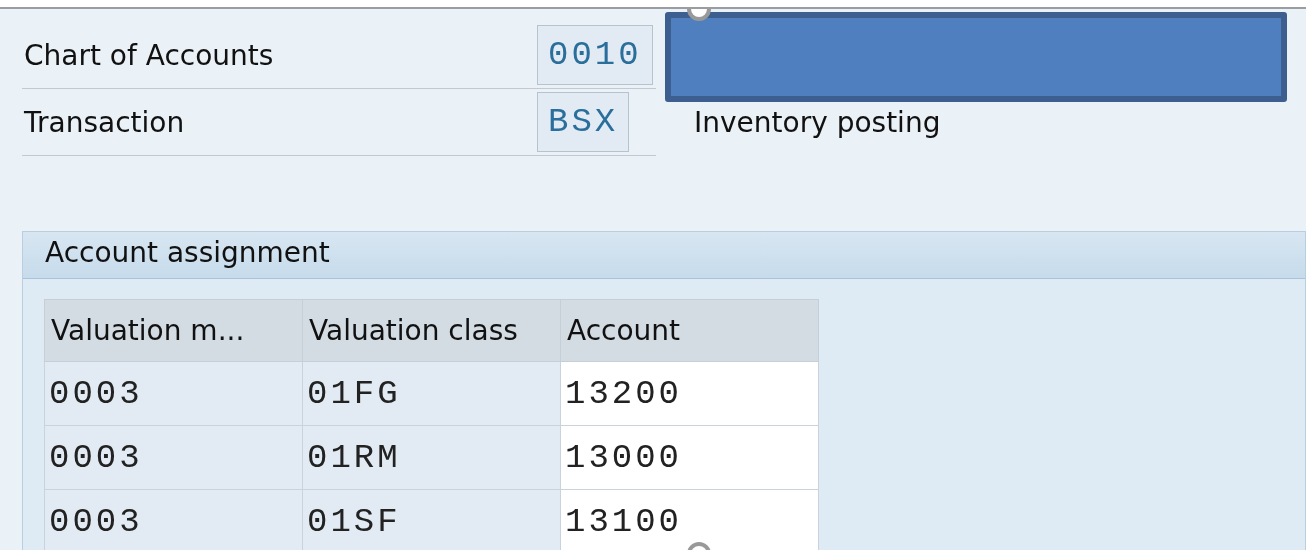  What do you see at coordinates (104, 122) in the screenshot?
I see `field-label: Transaction` at bounding box center [104, 122].